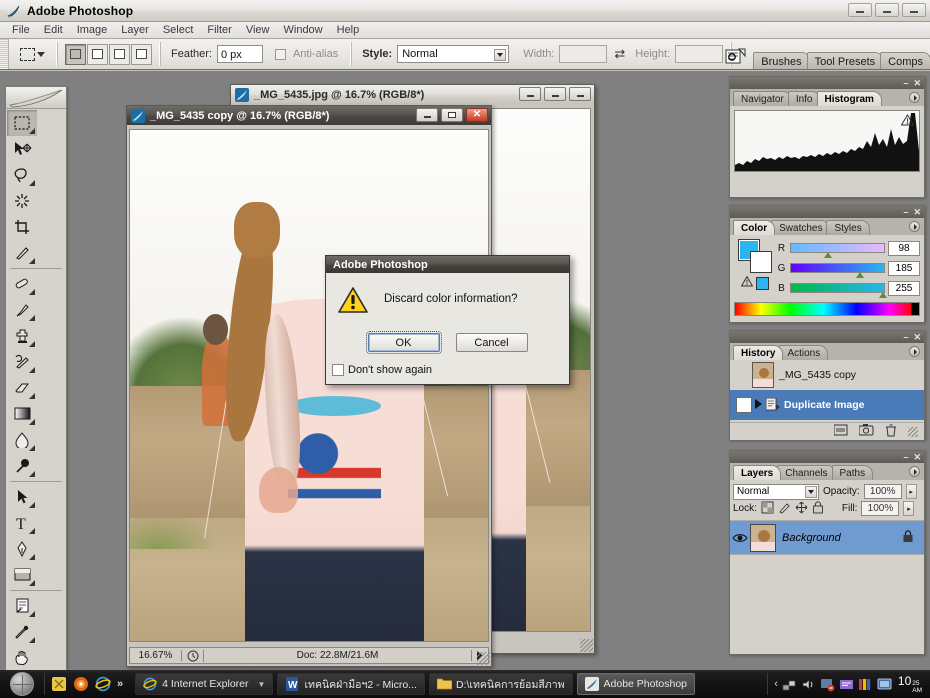  What do you see at coordinates (837, 270) in the screenshot?
I see `slider-g` at bounding box center [837, 270].